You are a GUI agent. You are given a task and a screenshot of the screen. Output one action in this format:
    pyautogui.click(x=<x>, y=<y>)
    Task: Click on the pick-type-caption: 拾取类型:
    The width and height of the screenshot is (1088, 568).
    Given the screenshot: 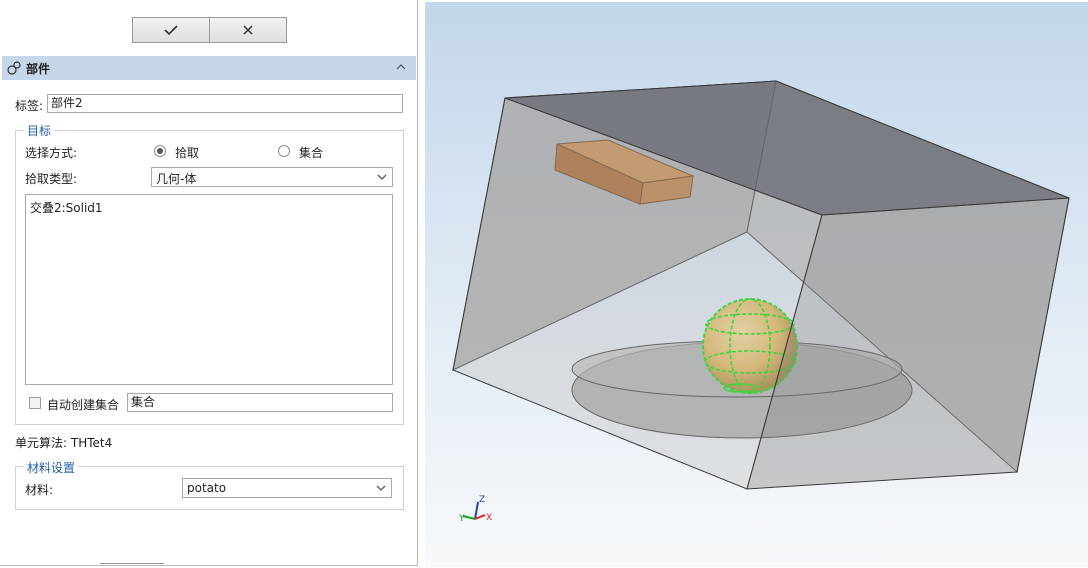 What is the action you would take?
    pyautogui.click(x=51, y=179)
    